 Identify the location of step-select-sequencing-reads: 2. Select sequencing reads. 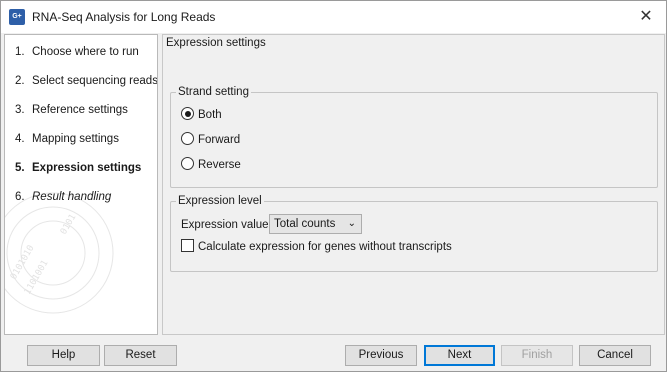
(86, 81).